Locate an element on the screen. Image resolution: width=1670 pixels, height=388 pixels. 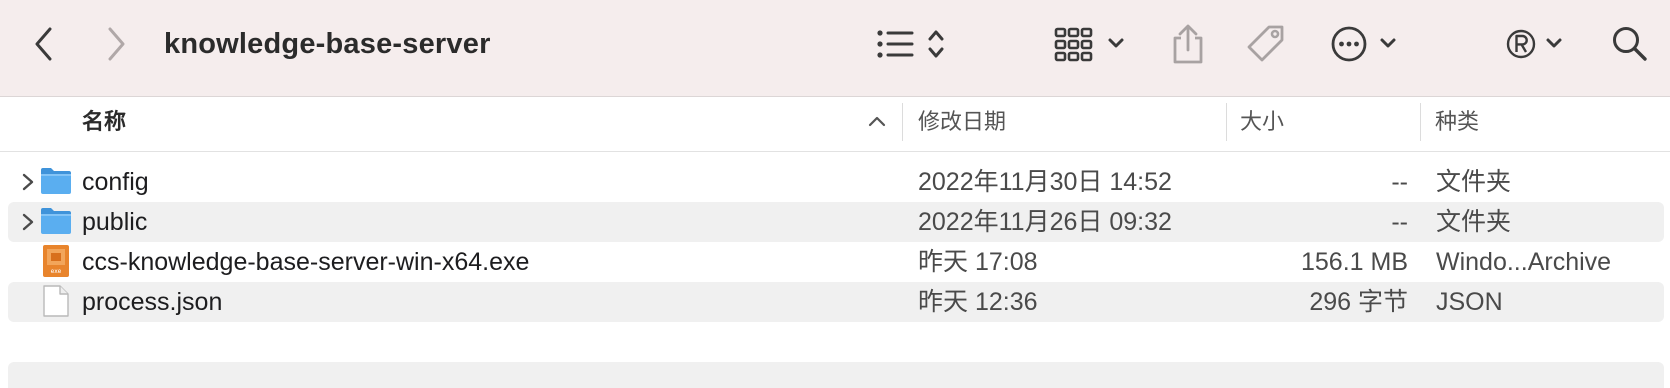
svg-text: exe is located at coordinates (56, 271).